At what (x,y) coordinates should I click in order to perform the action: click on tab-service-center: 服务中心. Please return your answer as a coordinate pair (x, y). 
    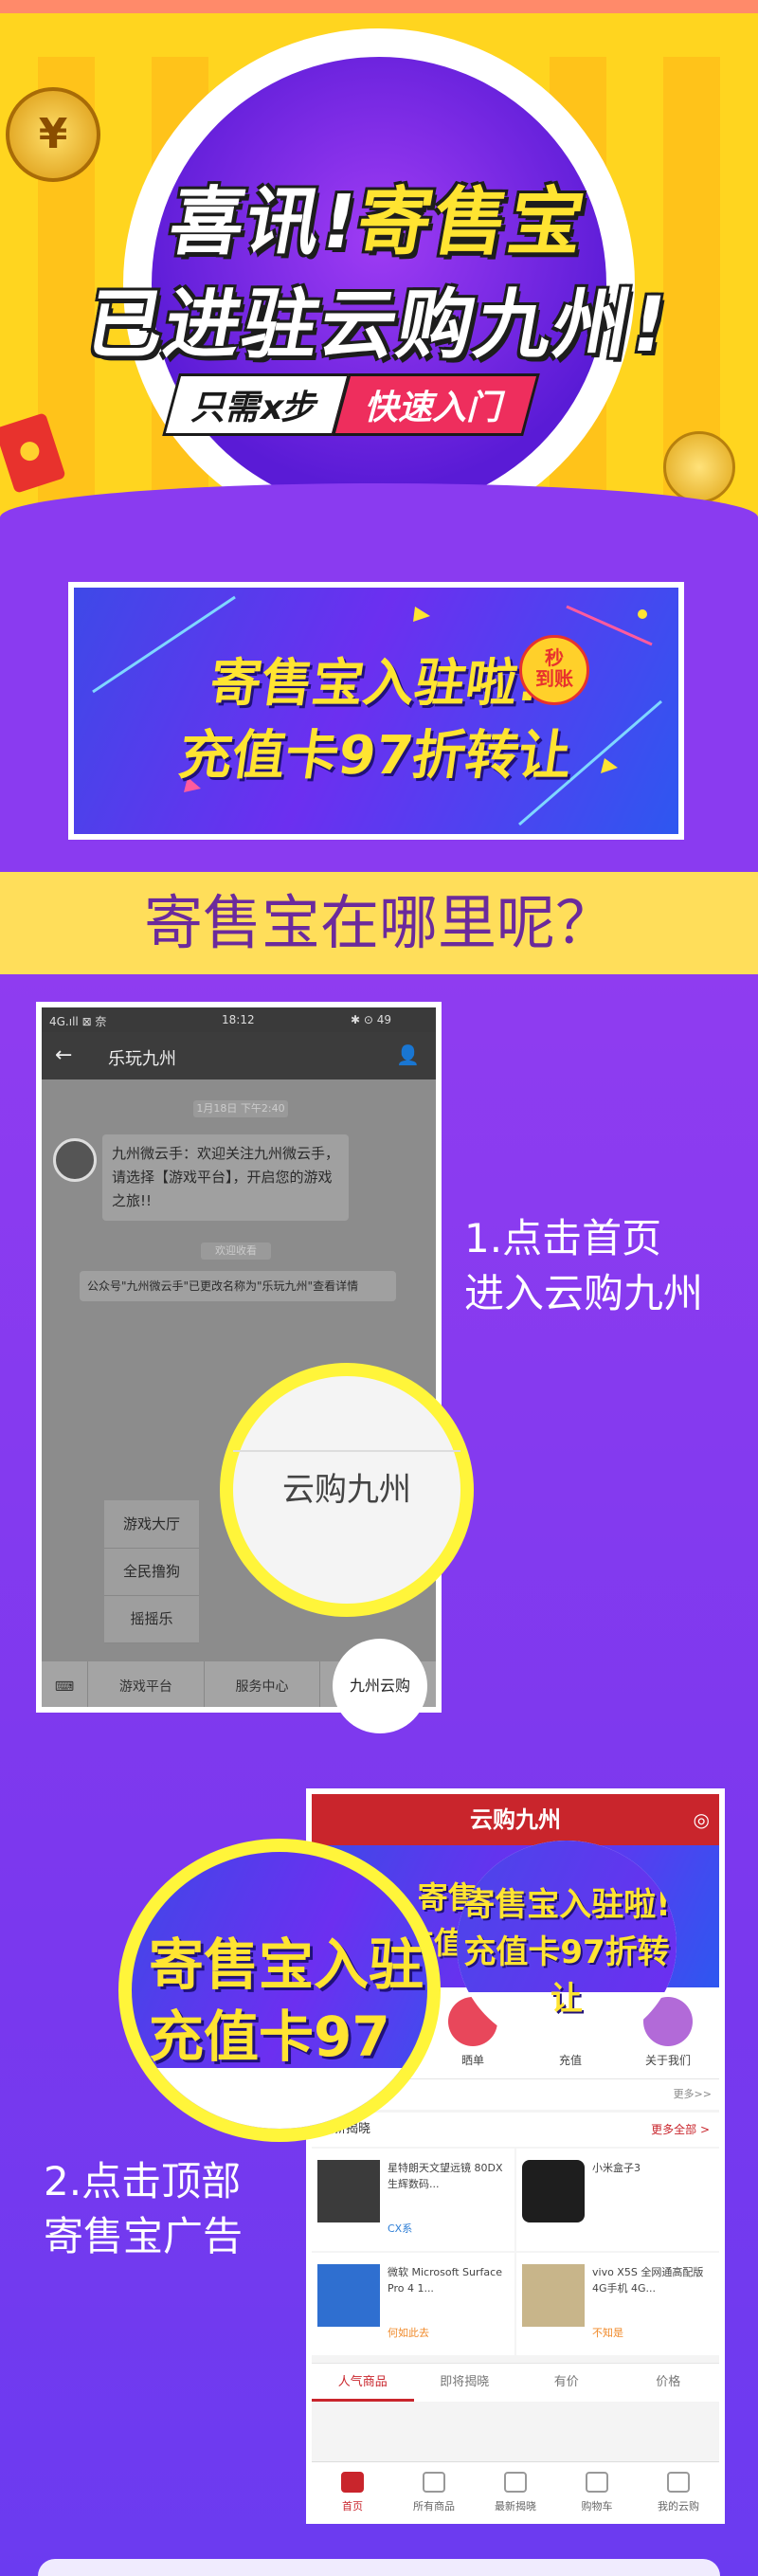
    Looking at the image, I should click on (261, 1684).